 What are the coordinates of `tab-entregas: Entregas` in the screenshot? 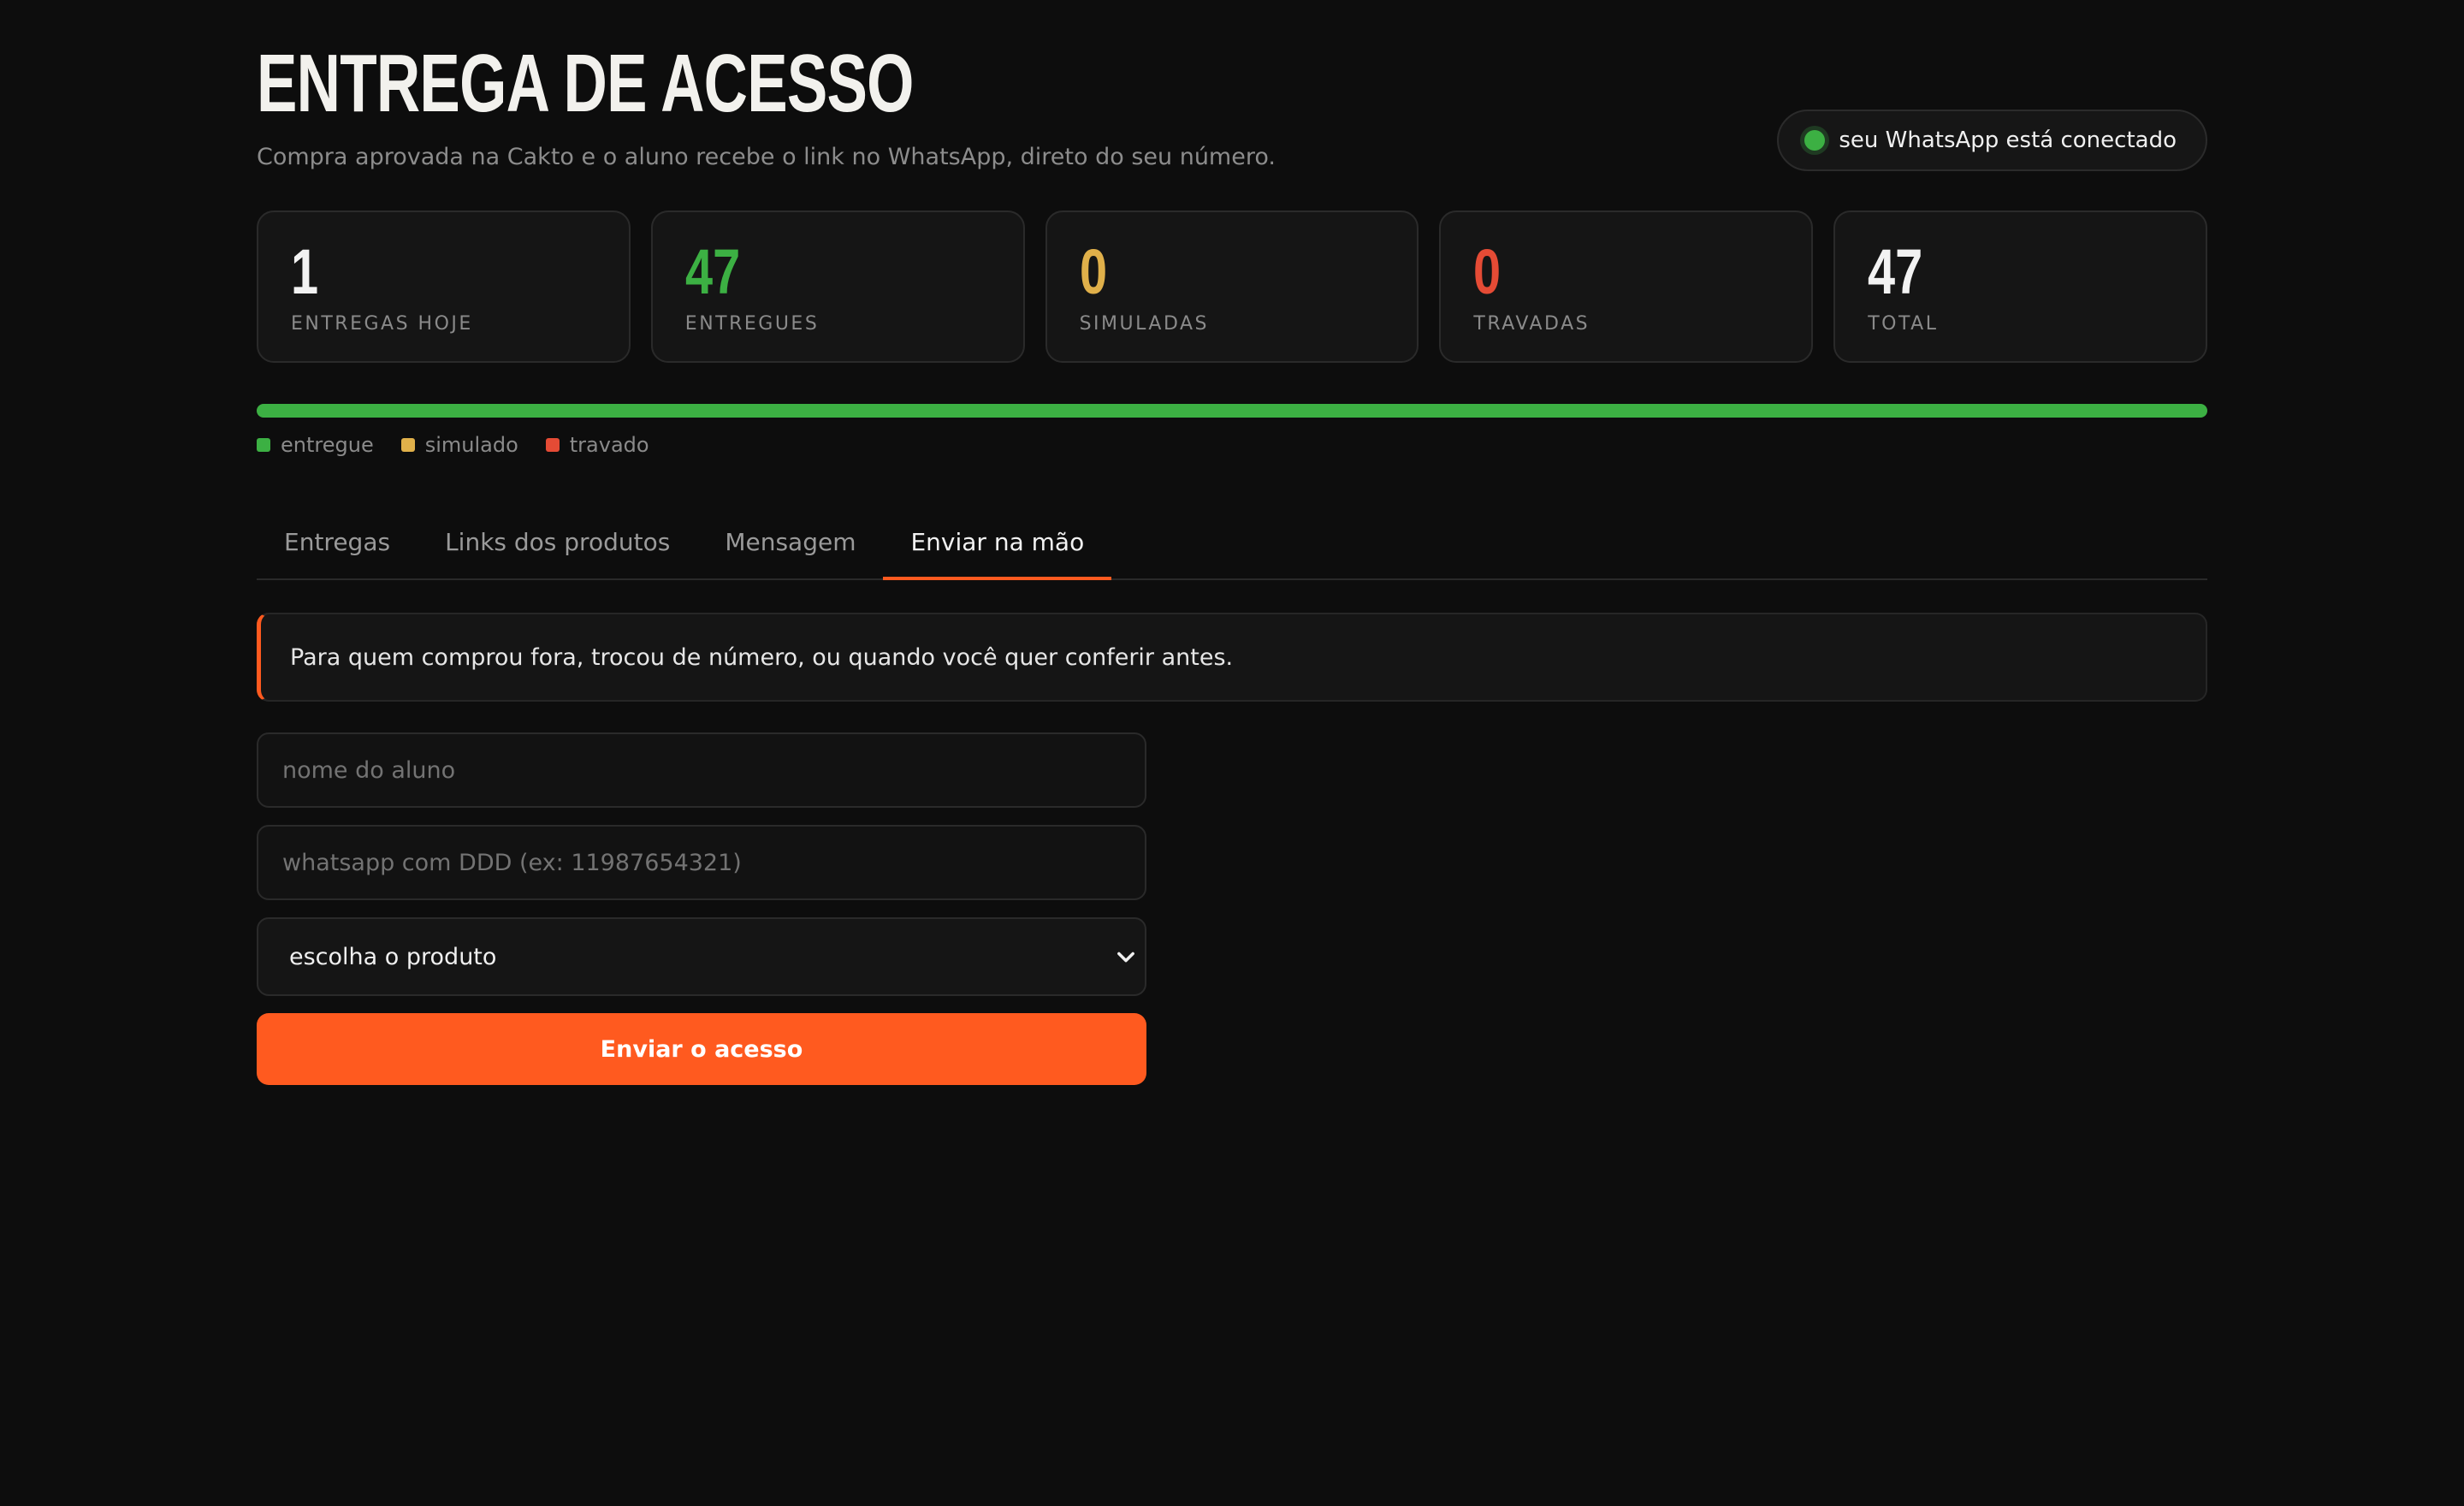 It's located at (337, 541).